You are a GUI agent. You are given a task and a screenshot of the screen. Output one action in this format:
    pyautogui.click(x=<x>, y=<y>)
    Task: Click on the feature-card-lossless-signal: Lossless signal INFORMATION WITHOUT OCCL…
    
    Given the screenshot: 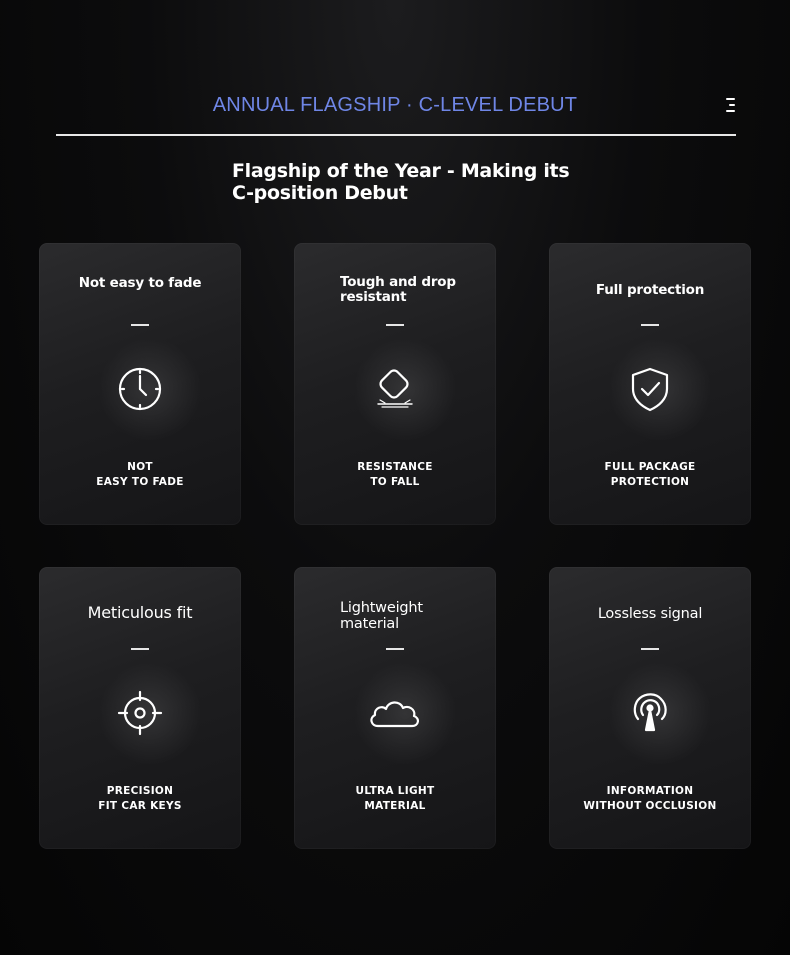 What is the action you would take?
    pyautogui.click(x=650, y=708)
    